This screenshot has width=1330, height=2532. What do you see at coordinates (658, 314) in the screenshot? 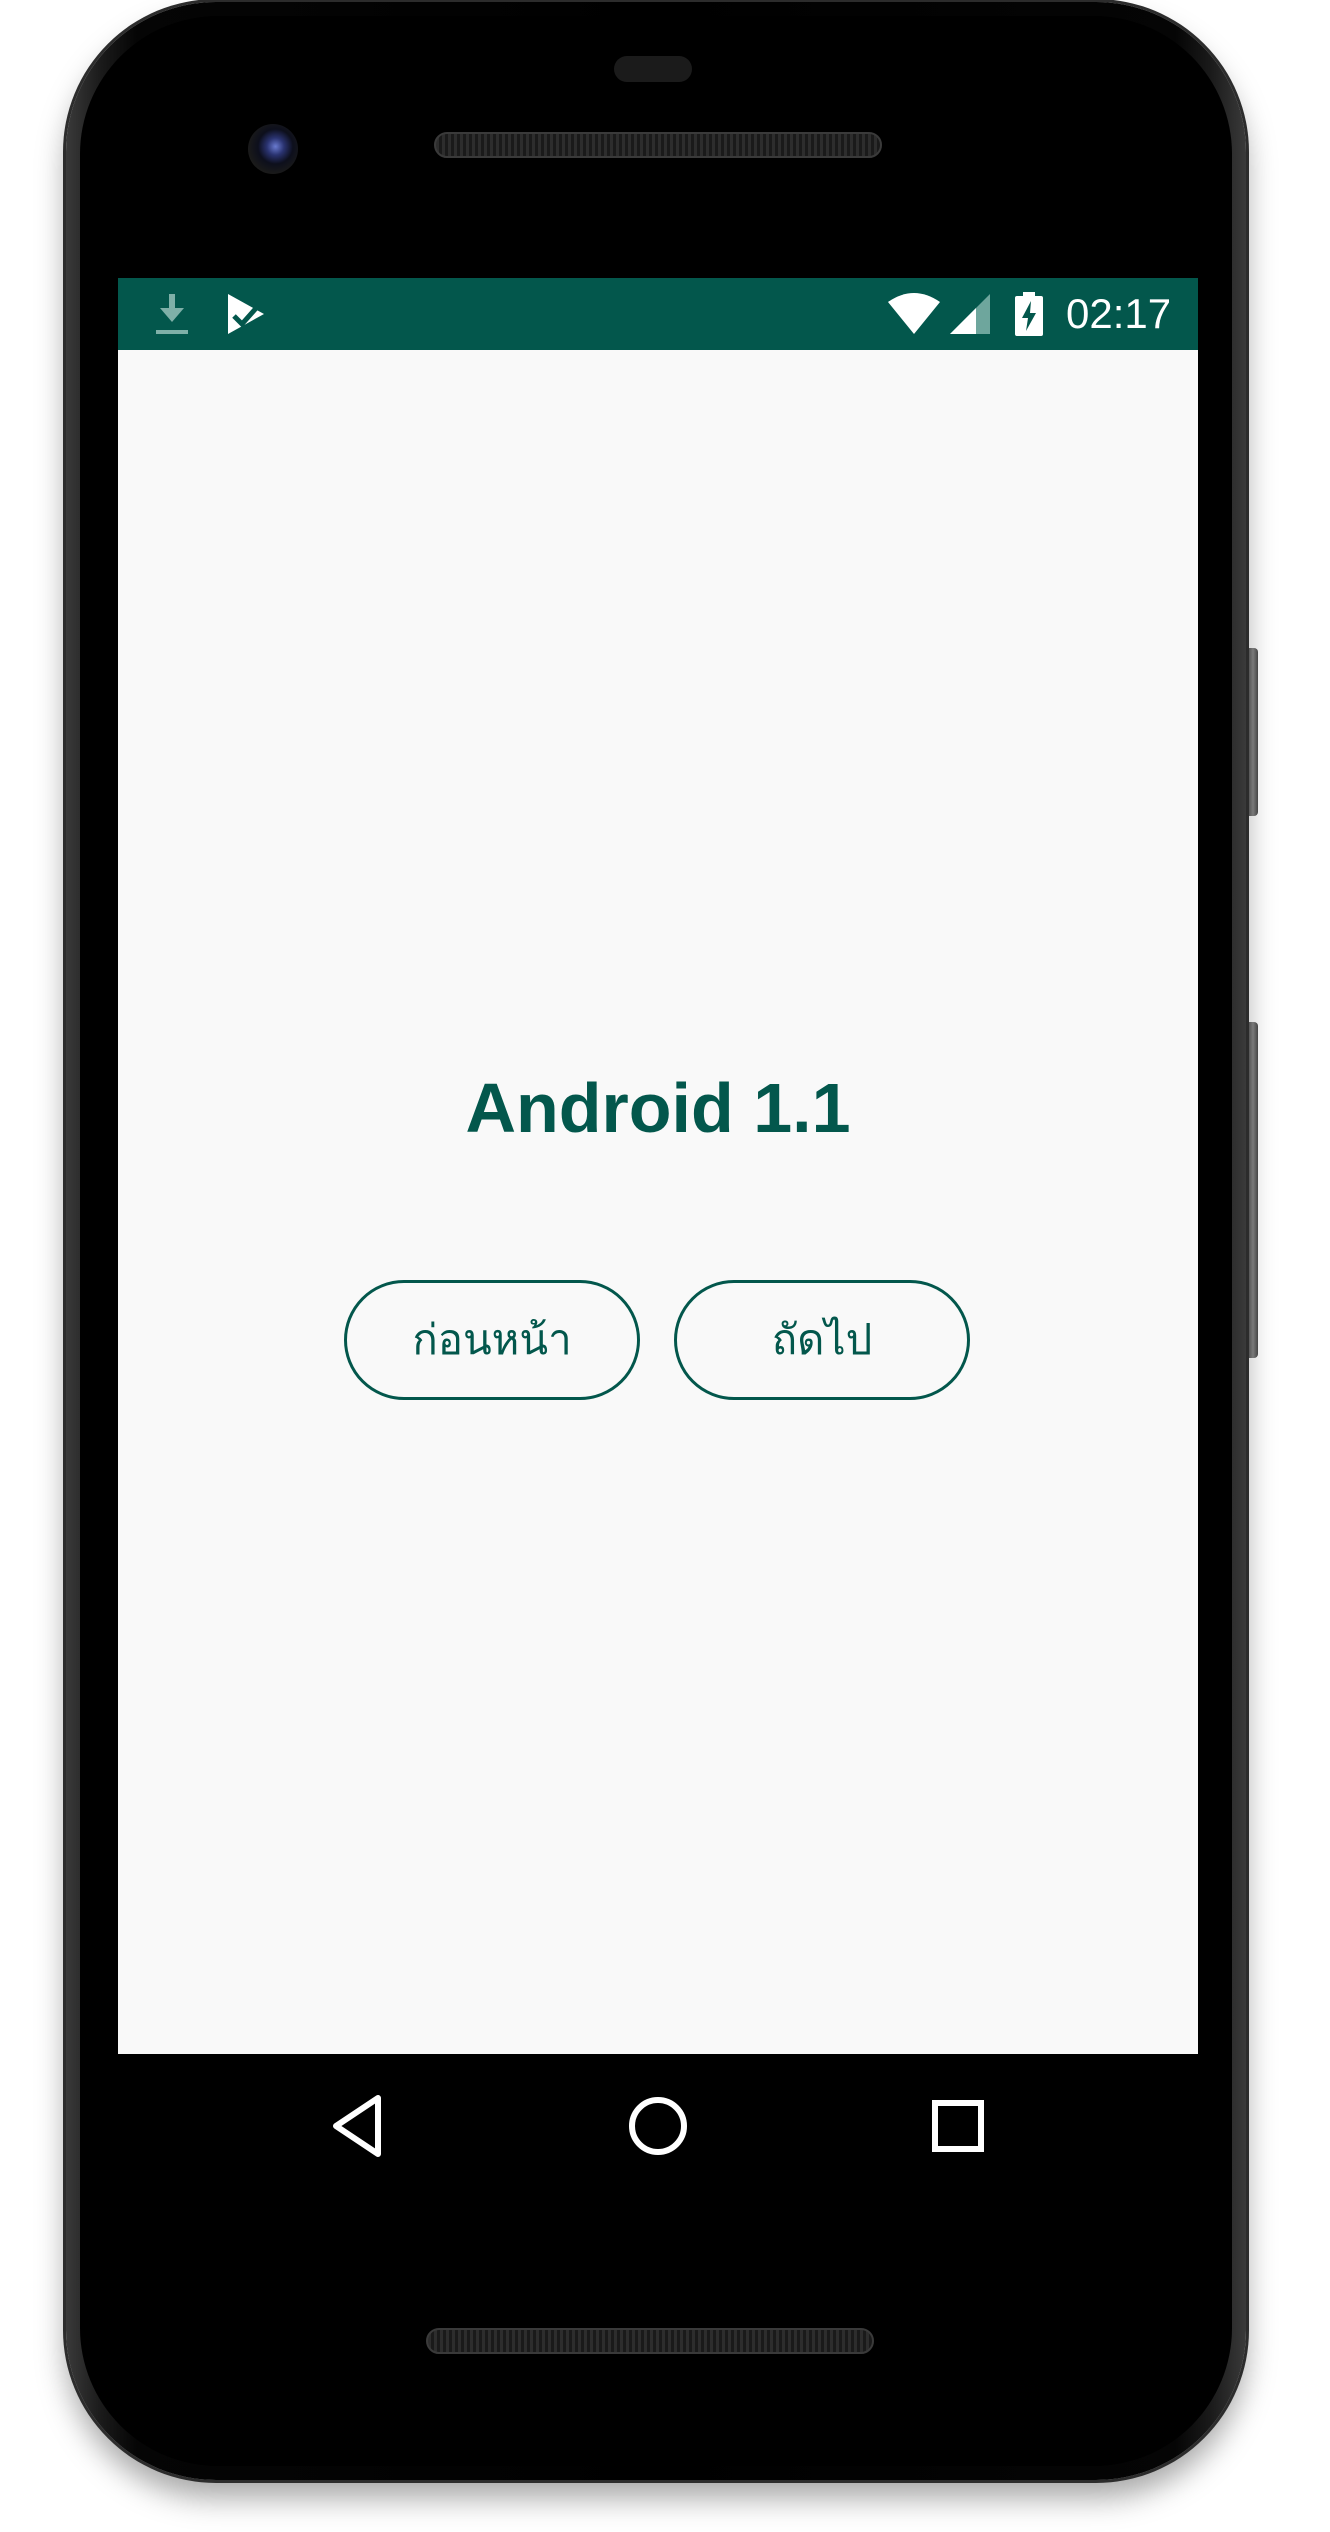
I see `status-bar: 02:17` at bounding box center [658, 314].